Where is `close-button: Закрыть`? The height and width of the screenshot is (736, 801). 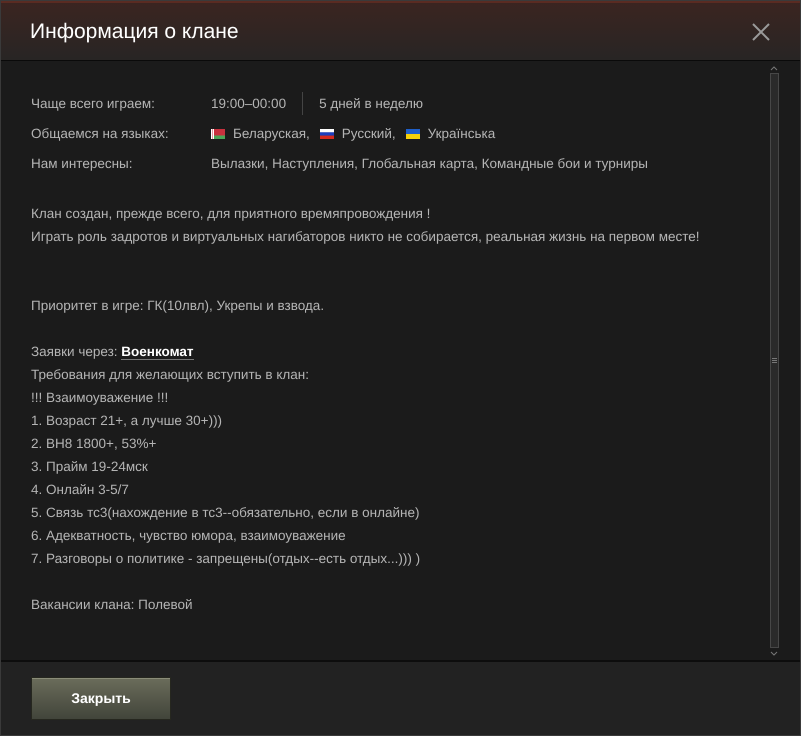 close-button: Закрыть is located at coordinates (101, 698).